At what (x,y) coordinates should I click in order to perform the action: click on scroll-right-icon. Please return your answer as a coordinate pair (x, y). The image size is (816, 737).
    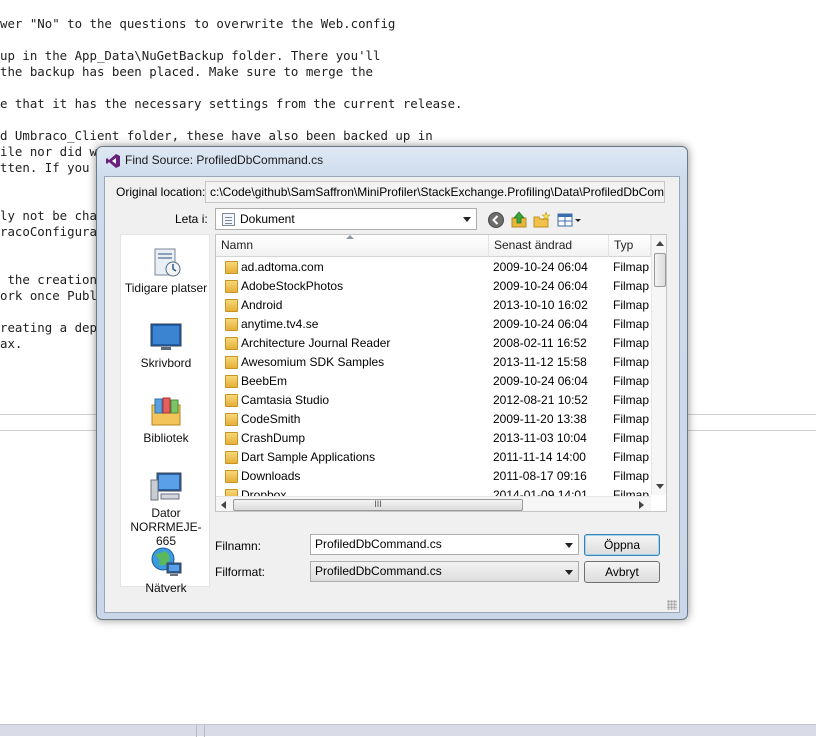
    Looking at the image, I should click on (641, 505).